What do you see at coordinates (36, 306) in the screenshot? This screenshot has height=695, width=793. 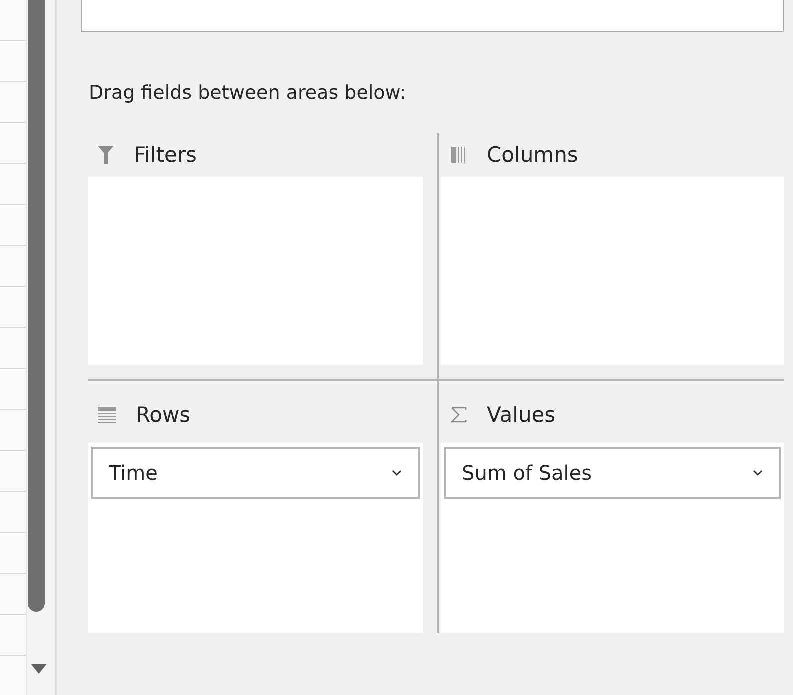 I see `scrollbar-thumb` at bounding box center [36, 306].